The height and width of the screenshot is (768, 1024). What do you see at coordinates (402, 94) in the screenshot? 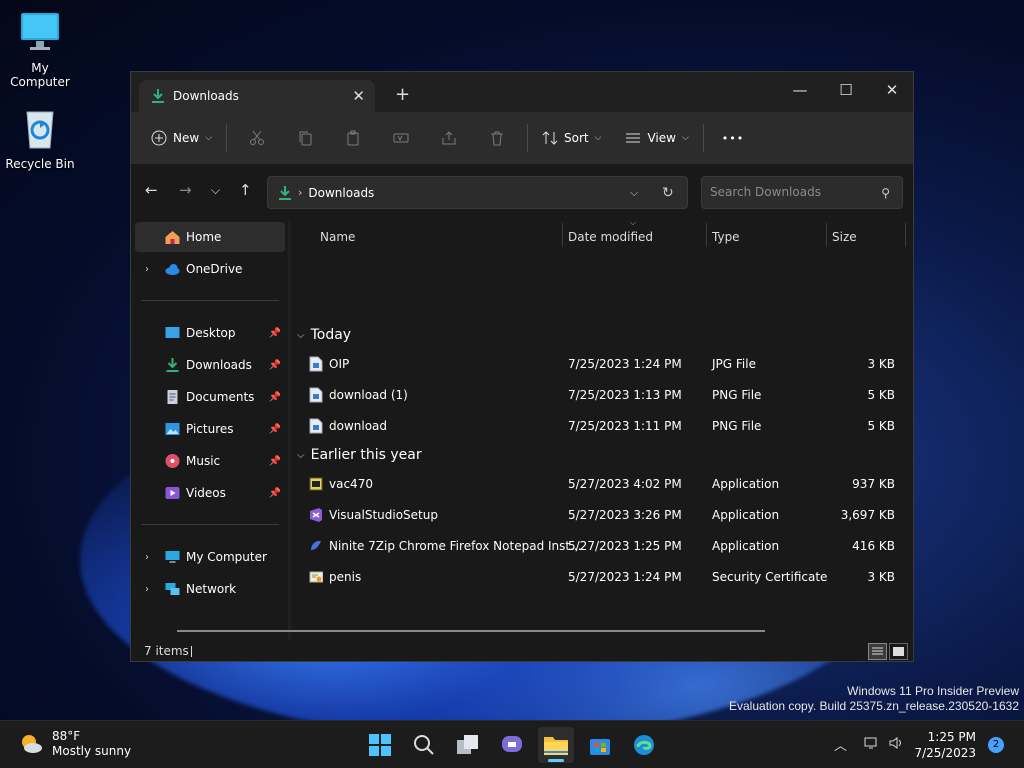
I see `new-tab-icon: +` at bounding box center [402, 94].